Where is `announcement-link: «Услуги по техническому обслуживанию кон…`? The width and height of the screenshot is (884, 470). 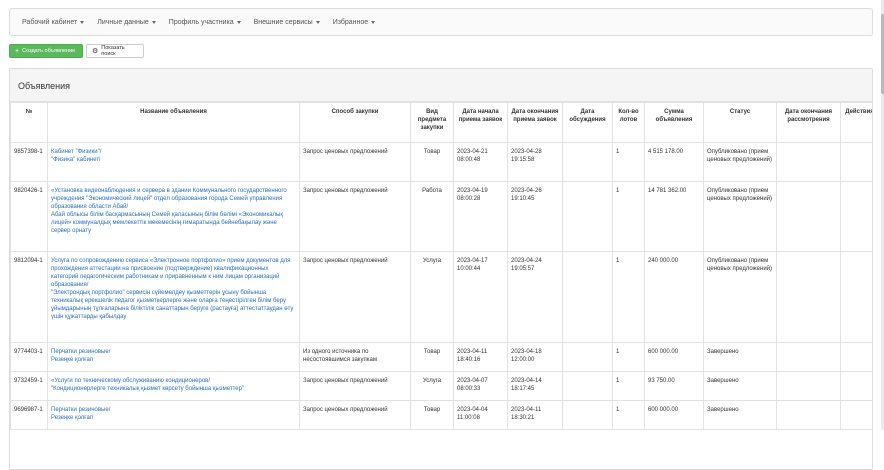
announcement-link: «Услуги по техническому обслуживанию кон… is located at coordinates (173, 381).